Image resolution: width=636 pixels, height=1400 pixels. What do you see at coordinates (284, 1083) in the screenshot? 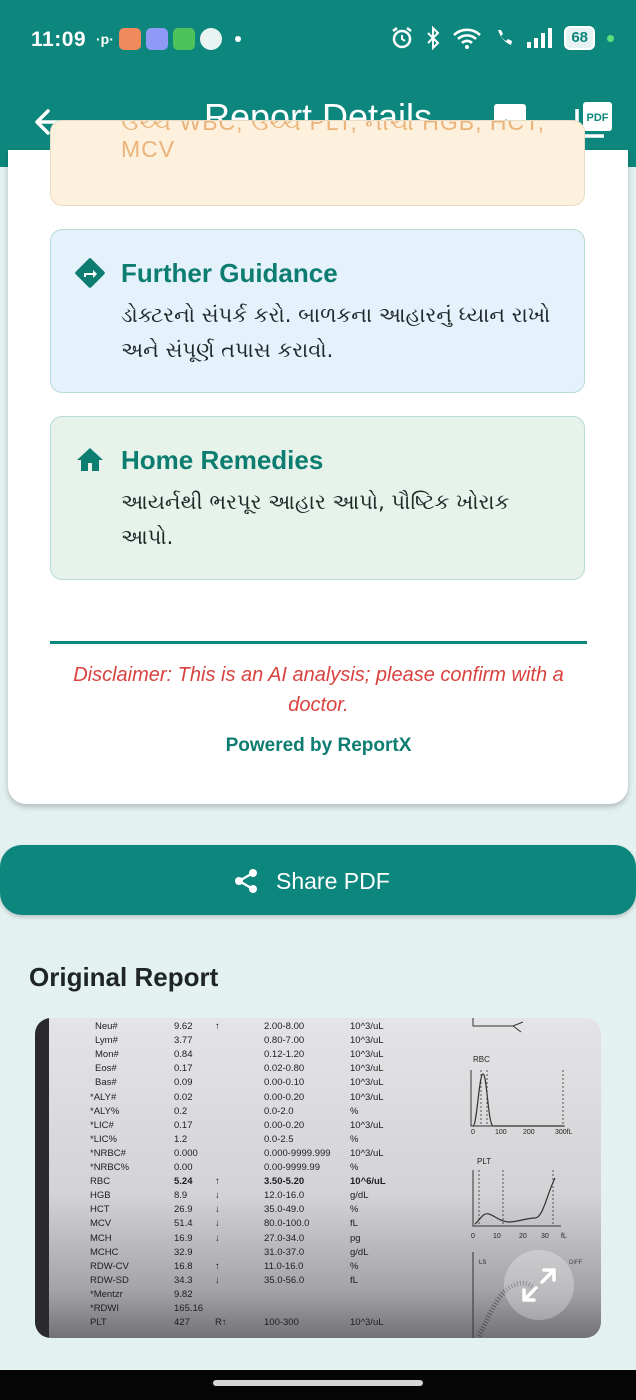
I see `report-cell-range: 0.00-0.10` at bounding box center [284, 1083].